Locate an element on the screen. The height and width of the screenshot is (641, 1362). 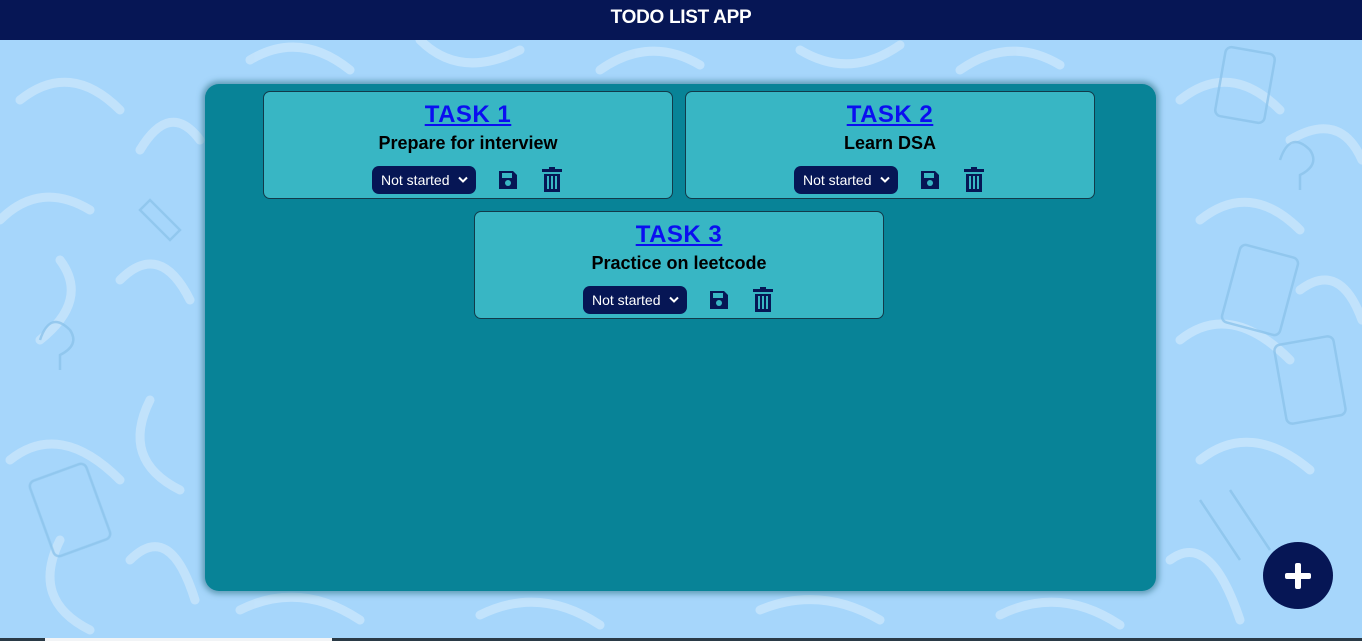
task-card: TASK 2 Learn DSA Not started is located at coordinates (890, 145).